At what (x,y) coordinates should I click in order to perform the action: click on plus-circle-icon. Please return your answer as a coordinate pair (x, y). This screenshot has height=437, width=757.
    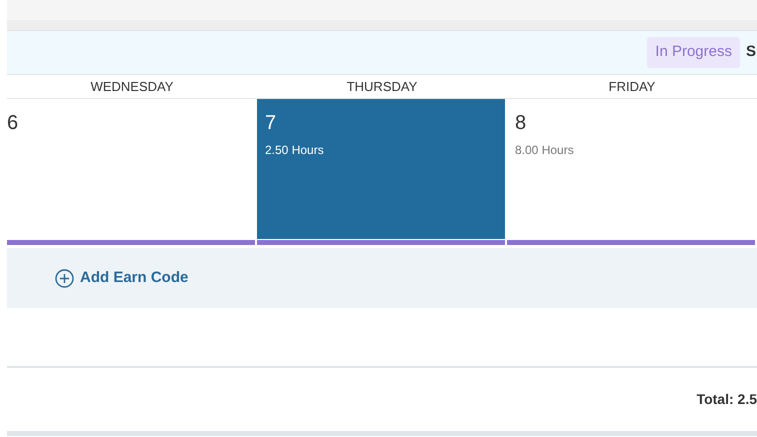
    Looking at the image, I should click on (64, 278).